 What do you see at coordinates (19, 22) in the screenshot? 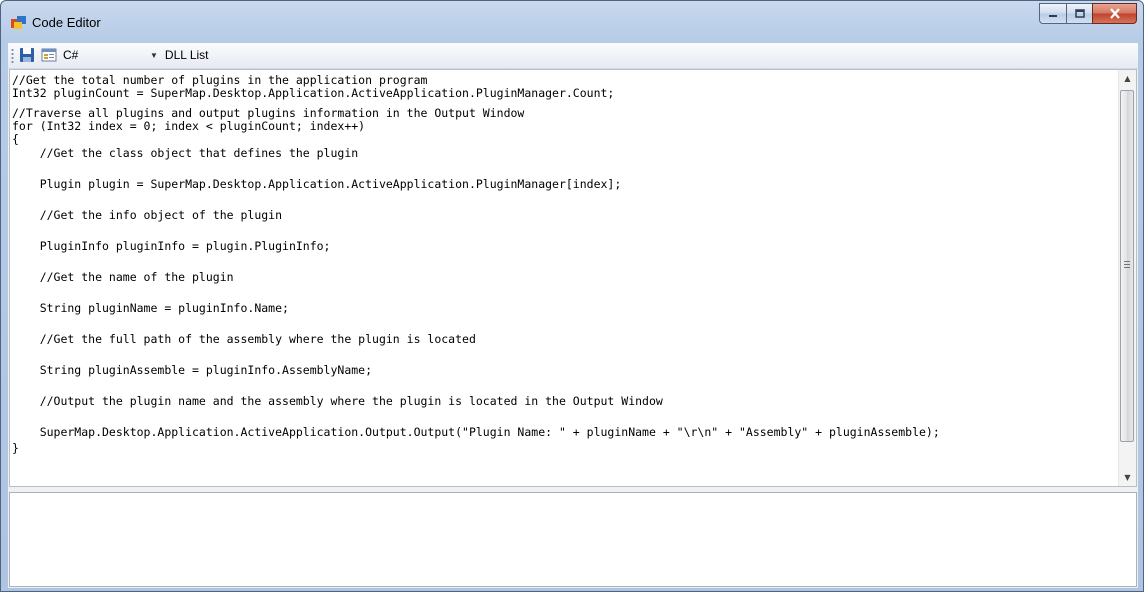
I see `app-icon` at bounding box center [19, 22].